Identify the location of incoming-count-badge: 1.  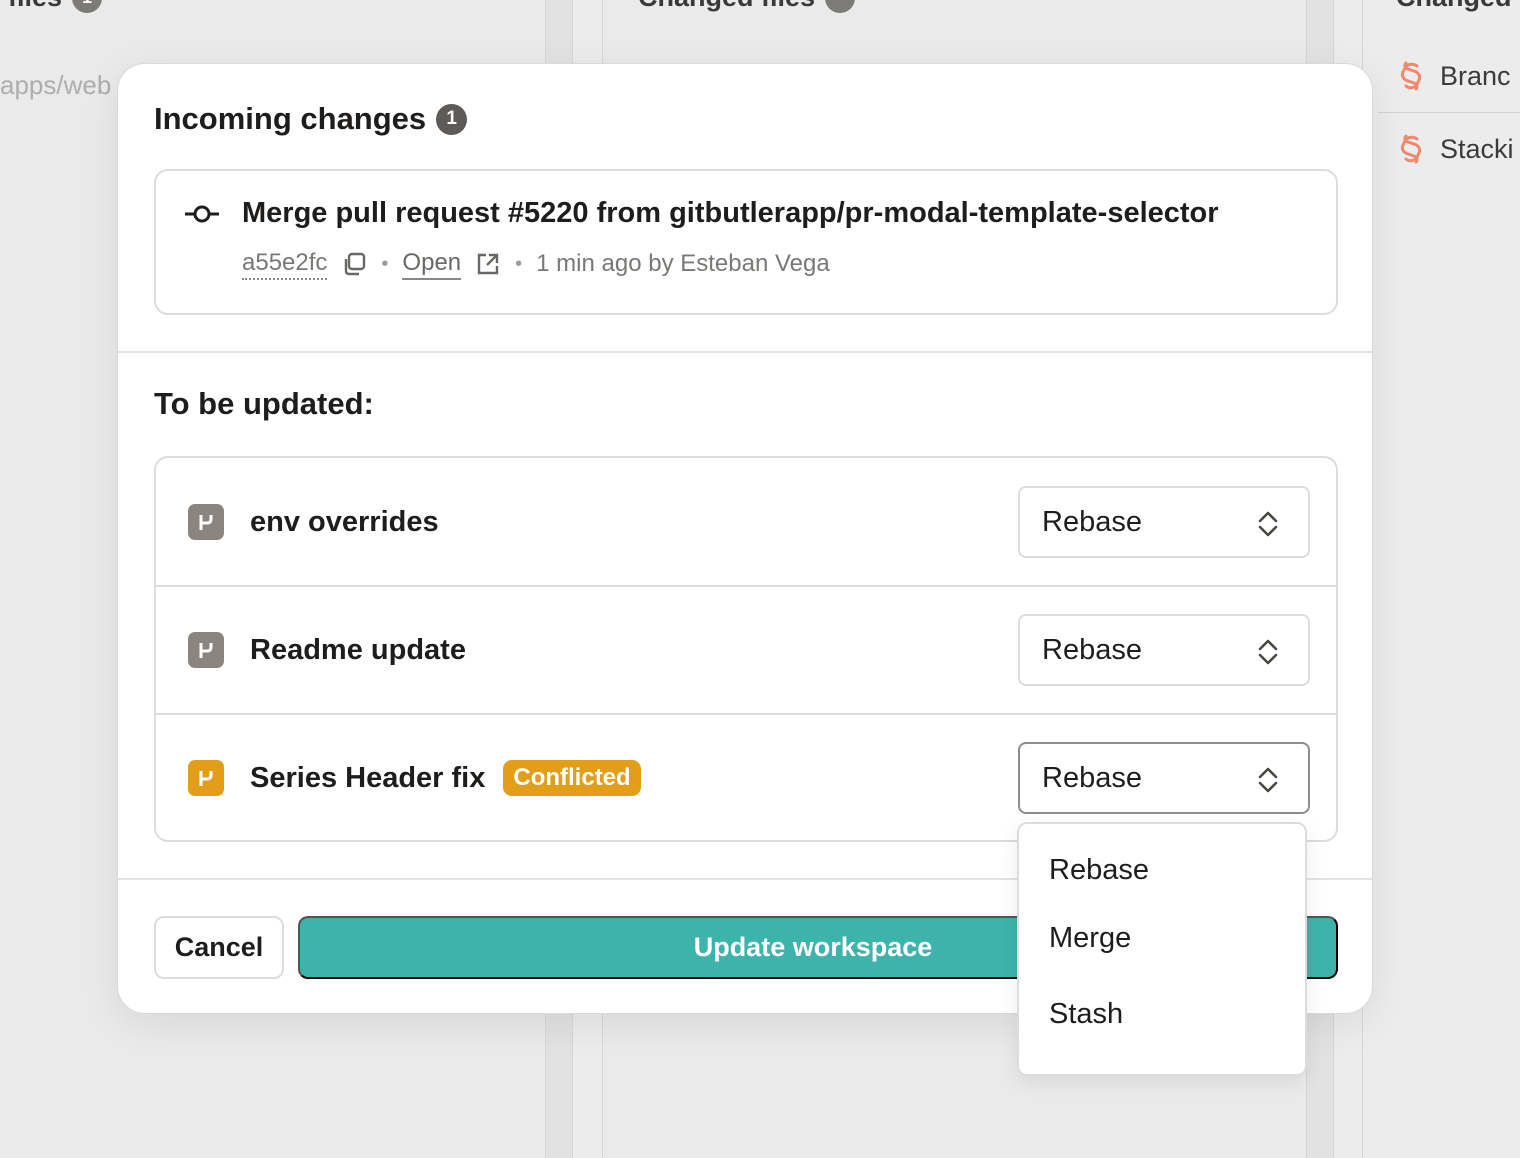
(452, 119).